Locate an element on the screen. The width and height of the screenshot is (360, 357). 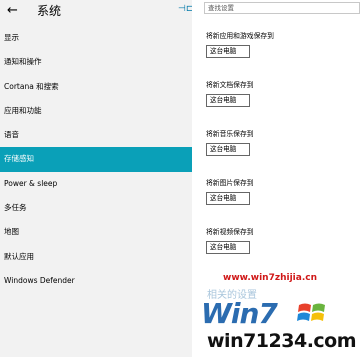
windows-flag-icon is located at coordinates (311, 312).